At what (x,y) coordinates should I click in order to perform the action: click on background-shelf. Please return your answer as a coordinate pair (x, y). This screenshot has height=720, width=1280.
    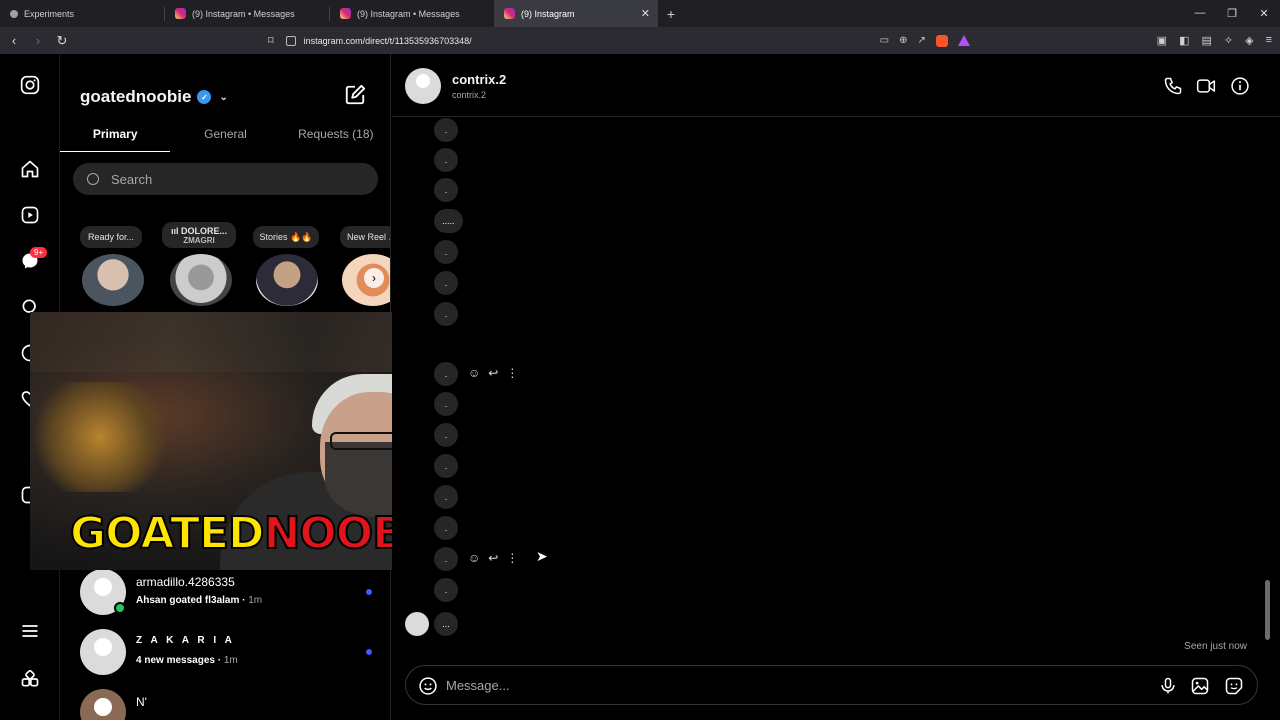
    Looking at the image, I should click on (240, 342).